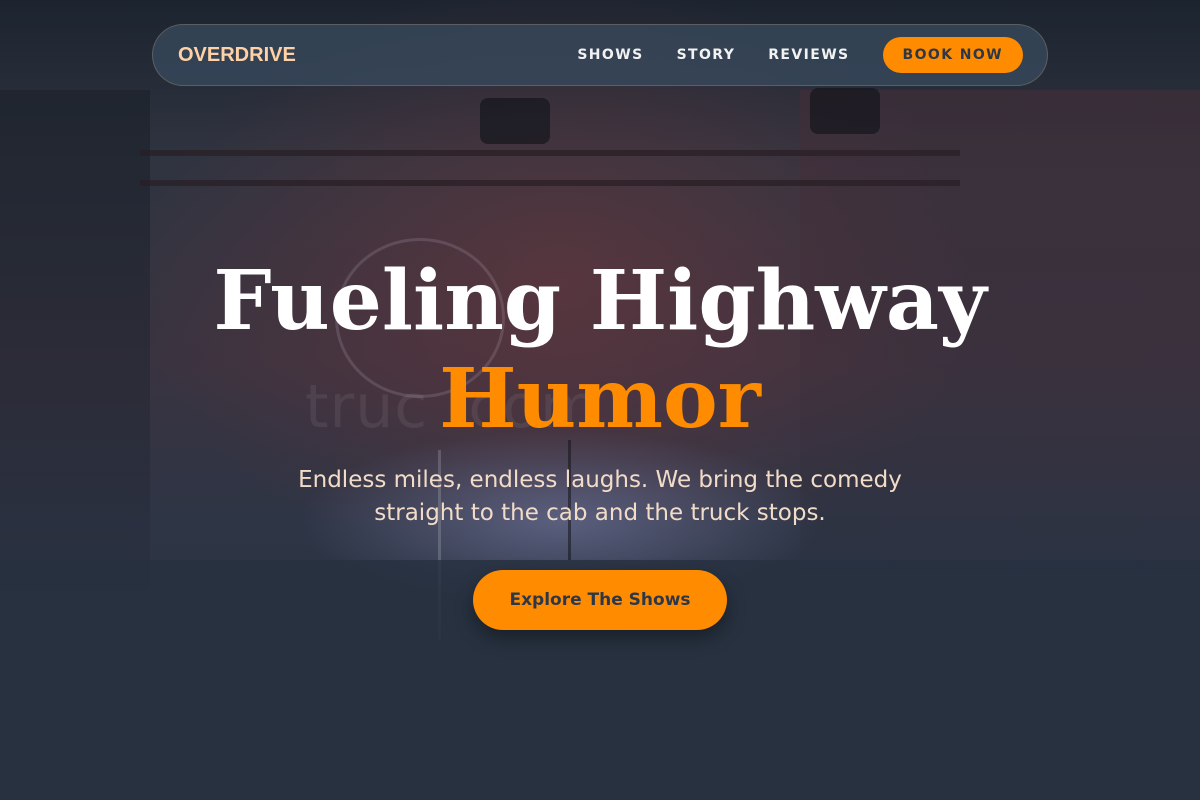  Describe the element at coordinates (600, 399) in the screenshot. I see `hero-title-highlight: Humor` at that location.